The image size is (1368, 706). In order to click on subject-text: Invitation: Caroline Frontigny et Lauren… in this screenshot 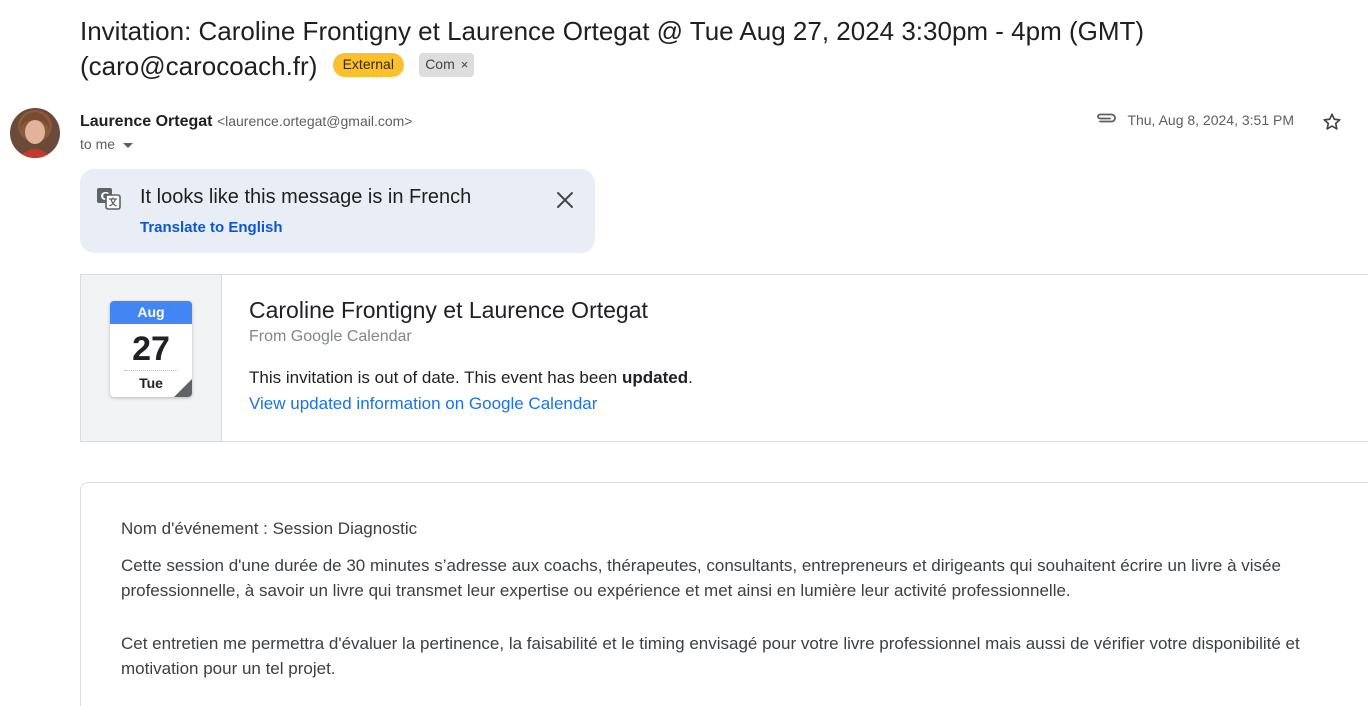, I will do `click(612, 48)`.